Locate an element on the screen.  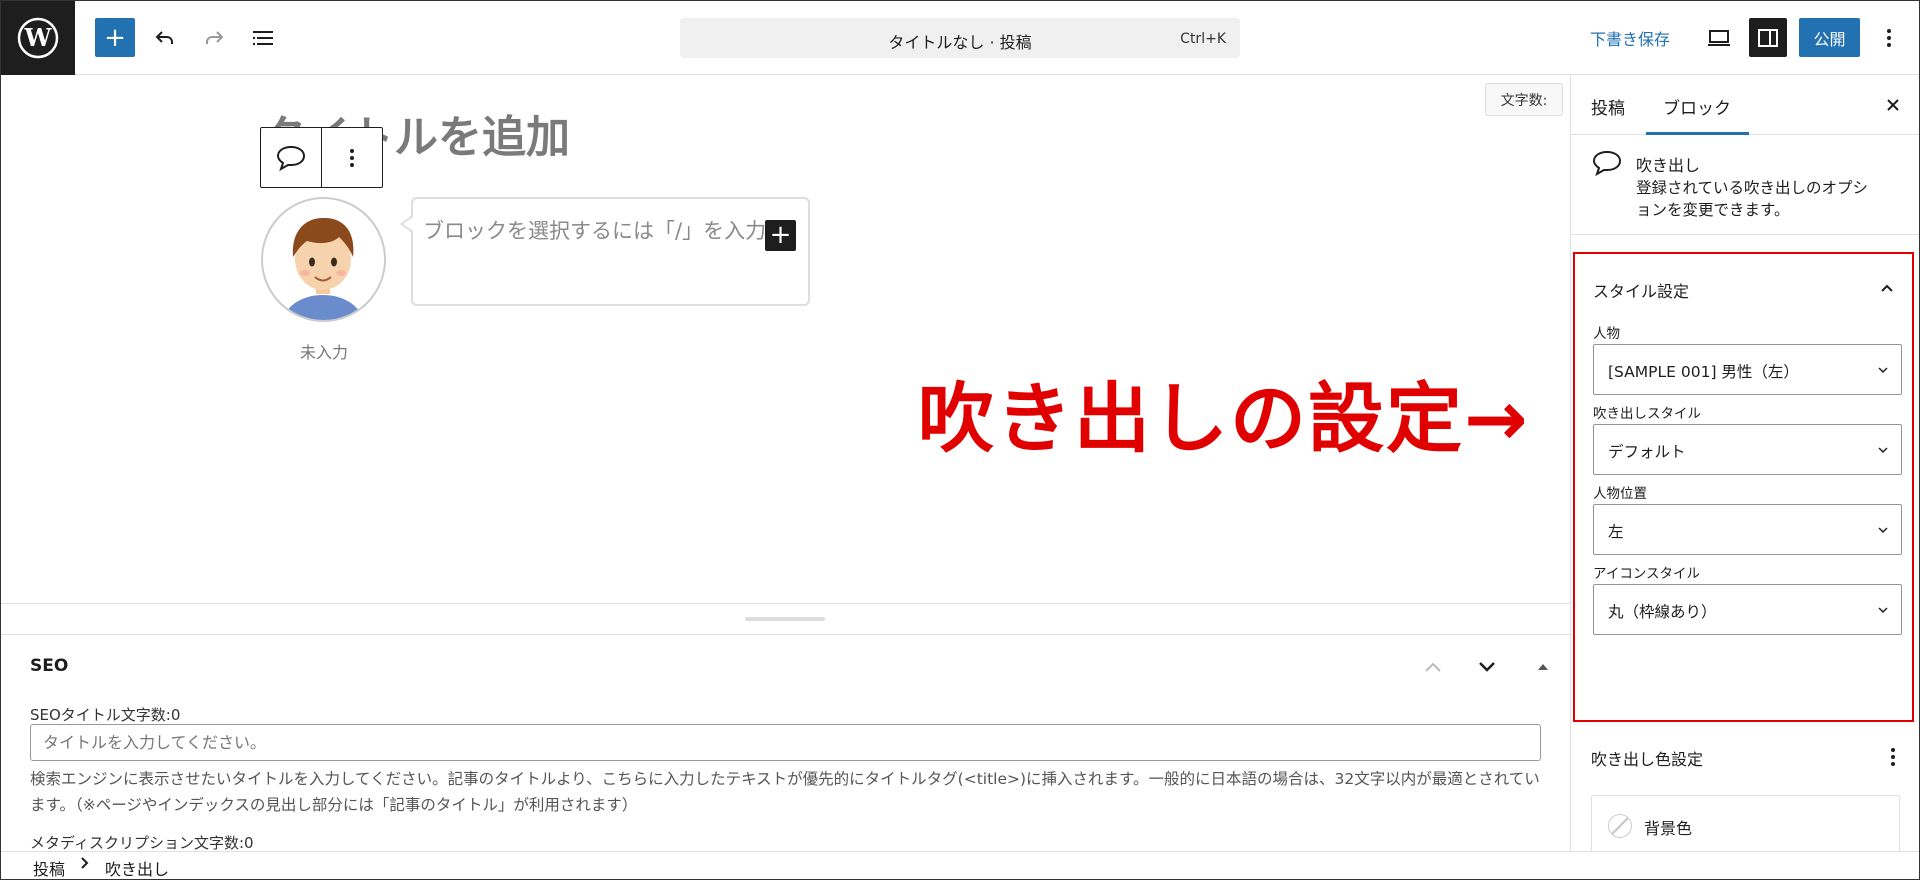
undo-icon is located at coordinates (164, 37).